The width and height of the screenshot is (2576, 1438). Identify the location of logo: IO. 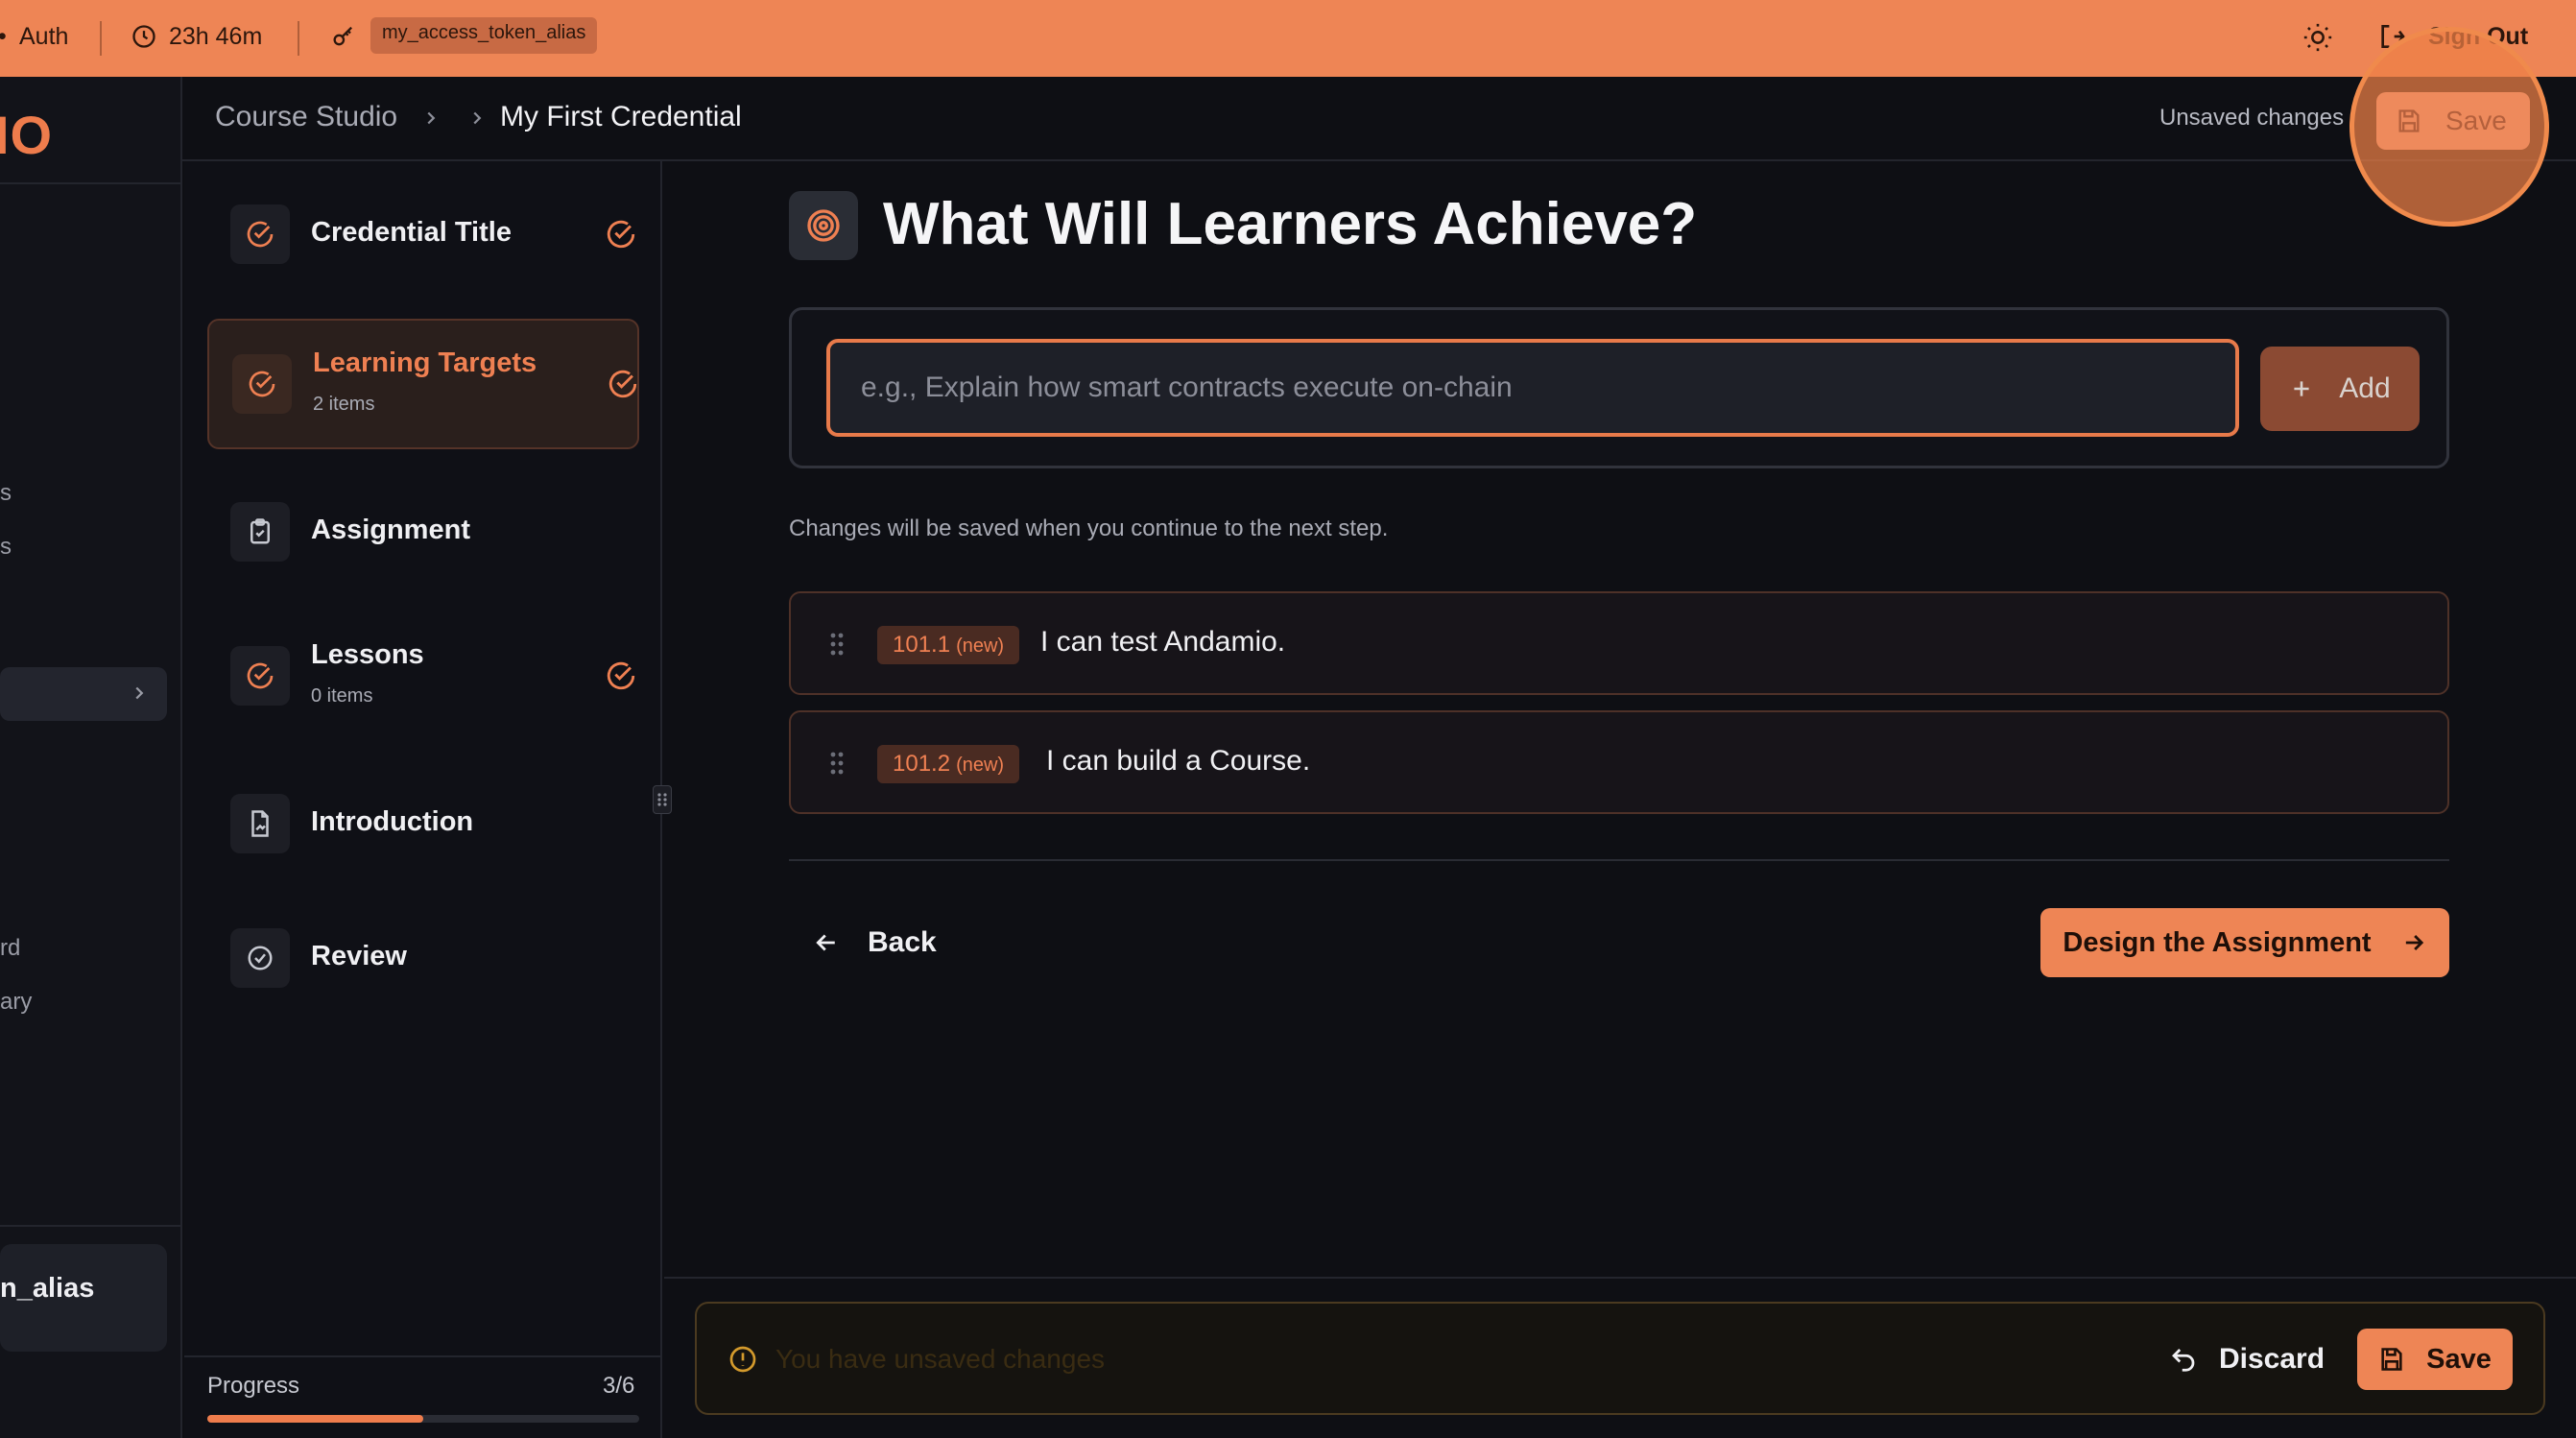
(27, 135).